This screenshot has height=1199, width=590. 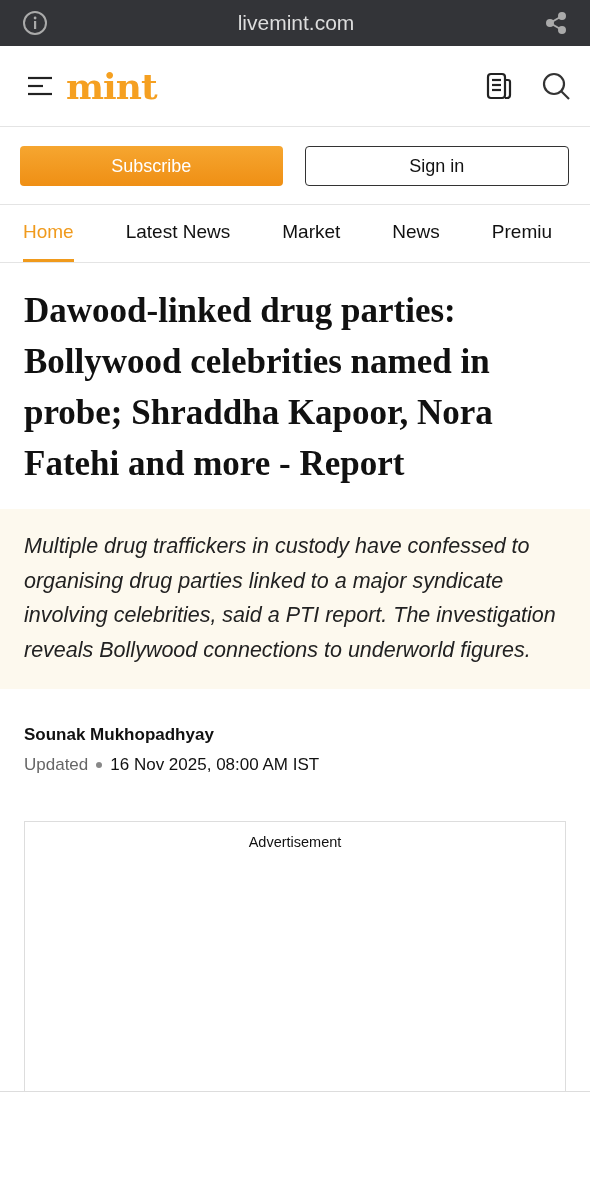 What do you see at coordinates (295, 717) in the screenshot?
I see `author-name: Sounak Mukhopadhyay` at bounding box center [295, 717].